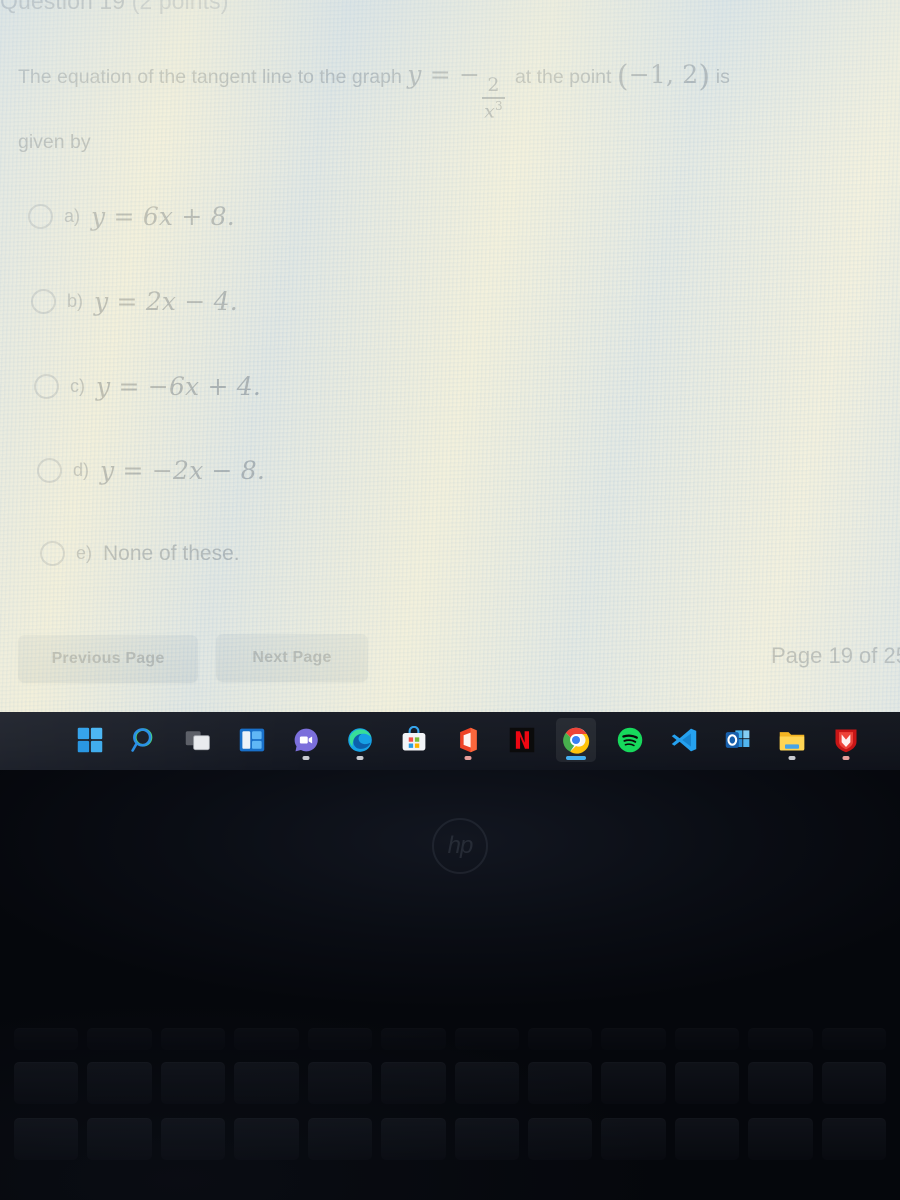 This screenshot has width=900, height=1200. What do you see at coordinates (84, 553) in the screenshot?
I see `option-e-letter: e)` at bounding box center [84, 553].